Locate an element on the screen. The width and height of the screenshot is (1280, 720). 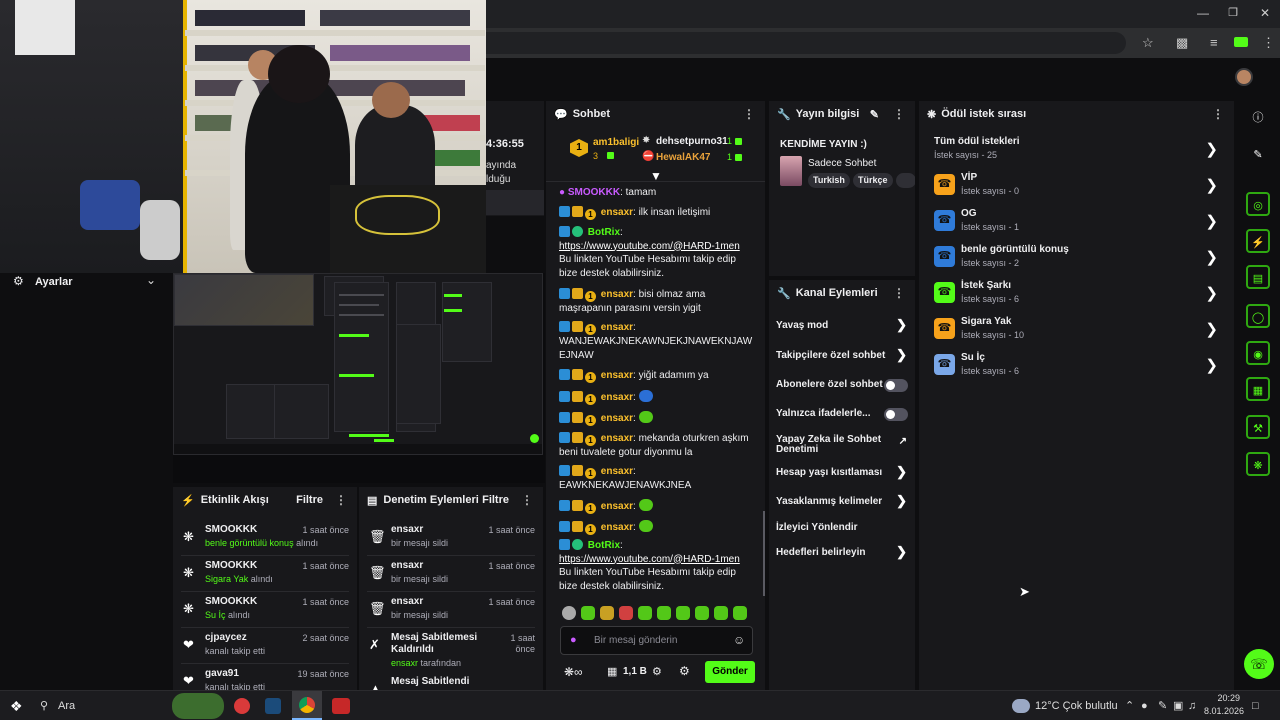
all-rewards-item: Tüm ödül istekleri İstek sayısı - 25 ❯ is located at coordinates (1076, 149).